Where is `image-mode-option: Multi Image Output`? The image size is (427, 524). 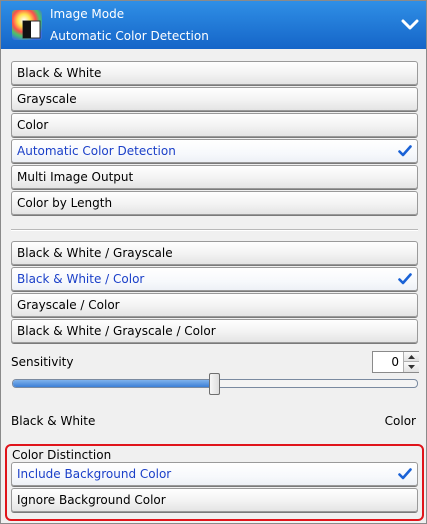
image-mode-option: Multi Image Output is located at coordinates (214, 177).